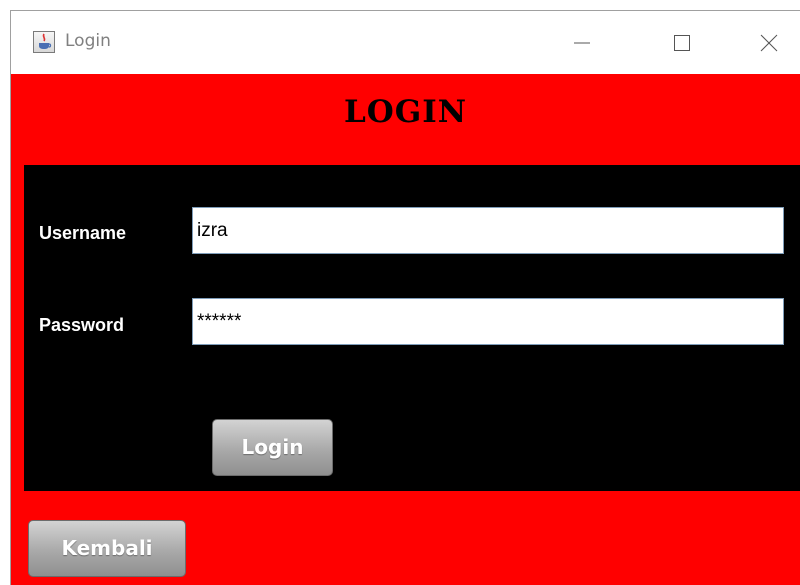  What do you see at coordinates (82, 325) in the screenshot?
I see `password-label: Password` at bounding box center [82, 325].